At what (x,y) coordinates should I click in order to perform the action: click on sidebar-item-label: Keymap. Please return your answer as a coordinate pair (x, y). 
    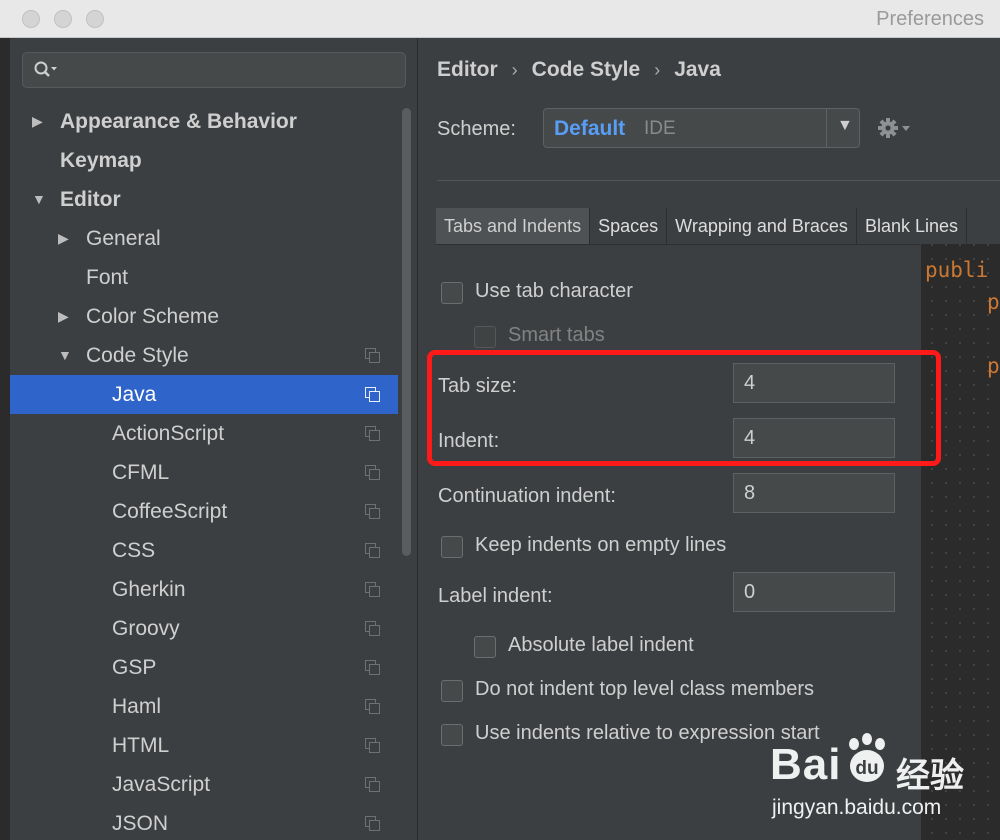
    Looking at the image, I should click on (101, 160).